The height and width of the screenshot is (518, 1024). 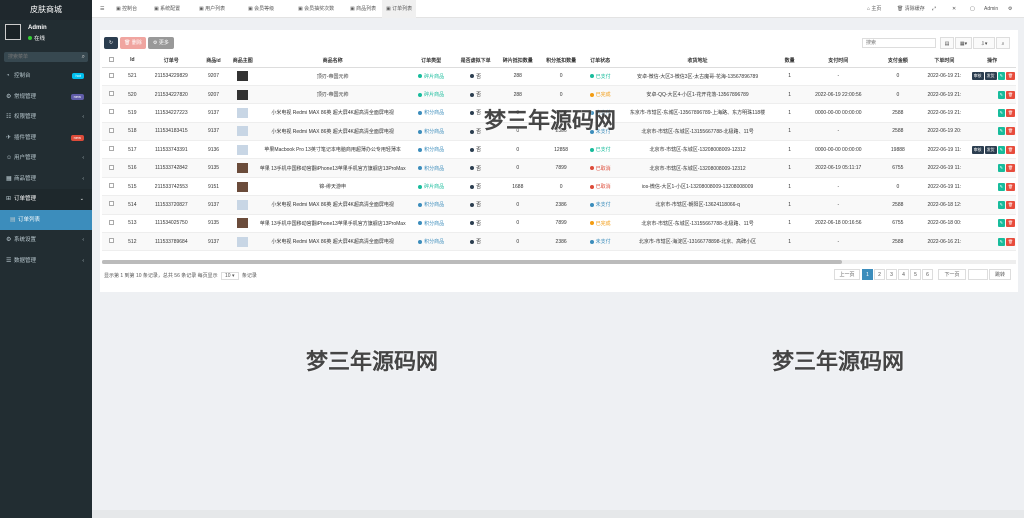 What do you see at coordinates (944, 61) in the screenshot?
I see `header-cell: 下单时间` at bounding box center [944, 61].